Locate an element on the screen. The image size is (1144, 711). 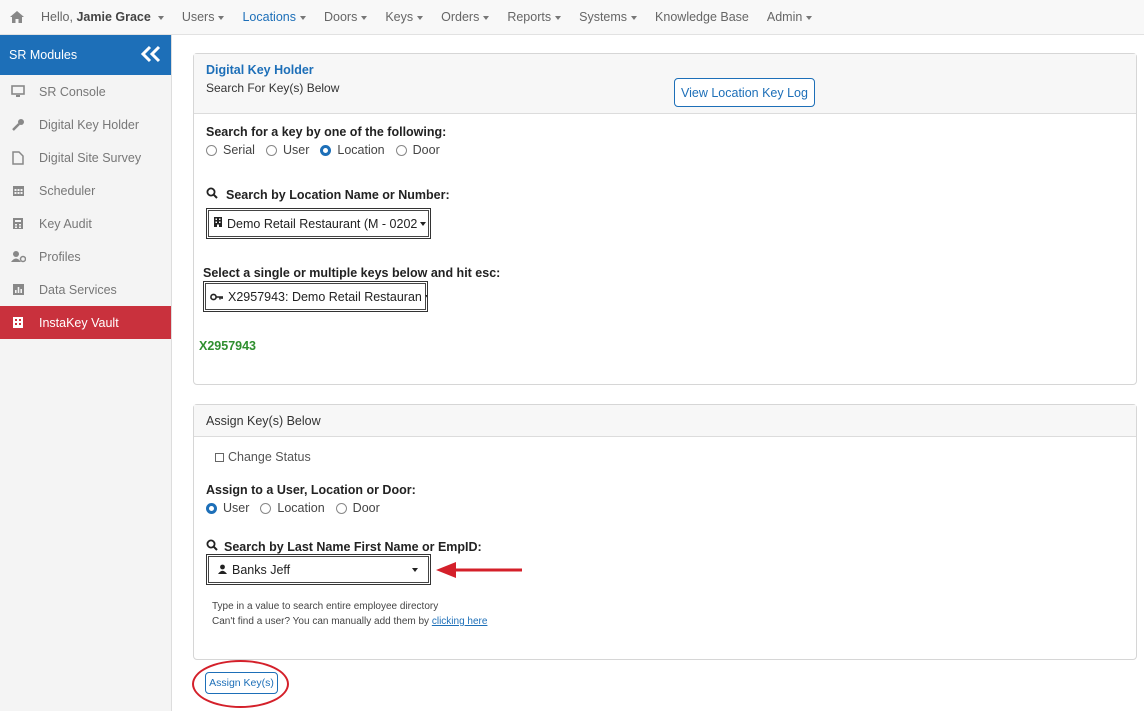
search-type-radio-group: Serial User Location Door is located at coordinates (328, 150).